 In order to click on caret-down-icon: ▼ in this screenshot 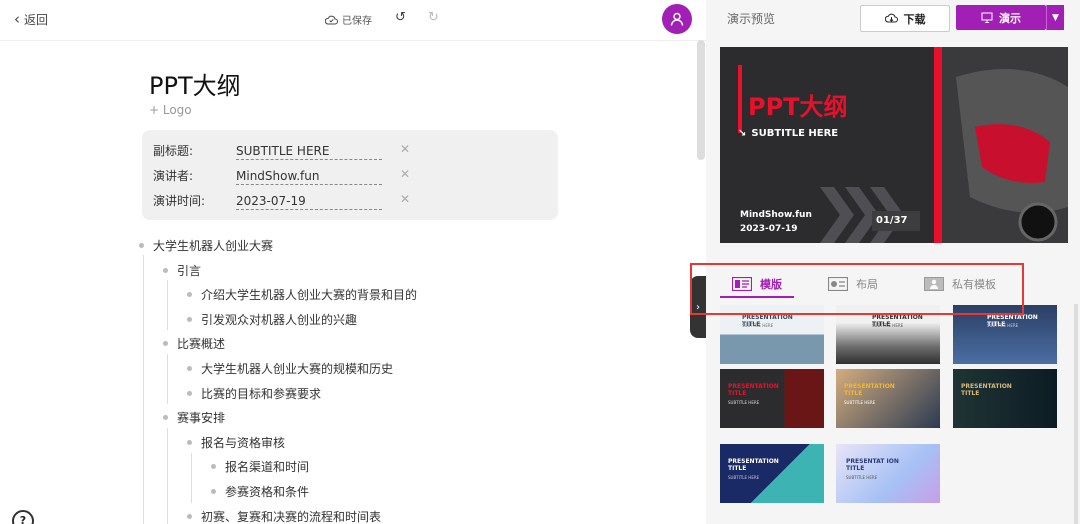, I will do `click(1055, 17)`.